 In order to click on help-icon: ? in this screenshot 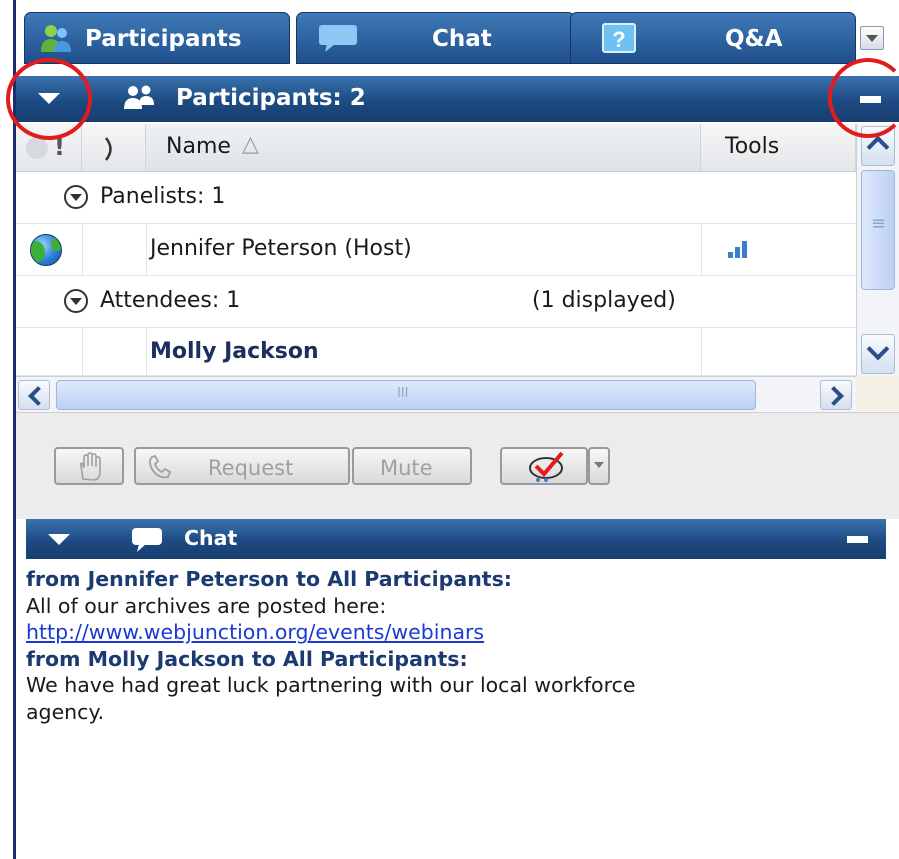, I will do `click(619, 38)`.